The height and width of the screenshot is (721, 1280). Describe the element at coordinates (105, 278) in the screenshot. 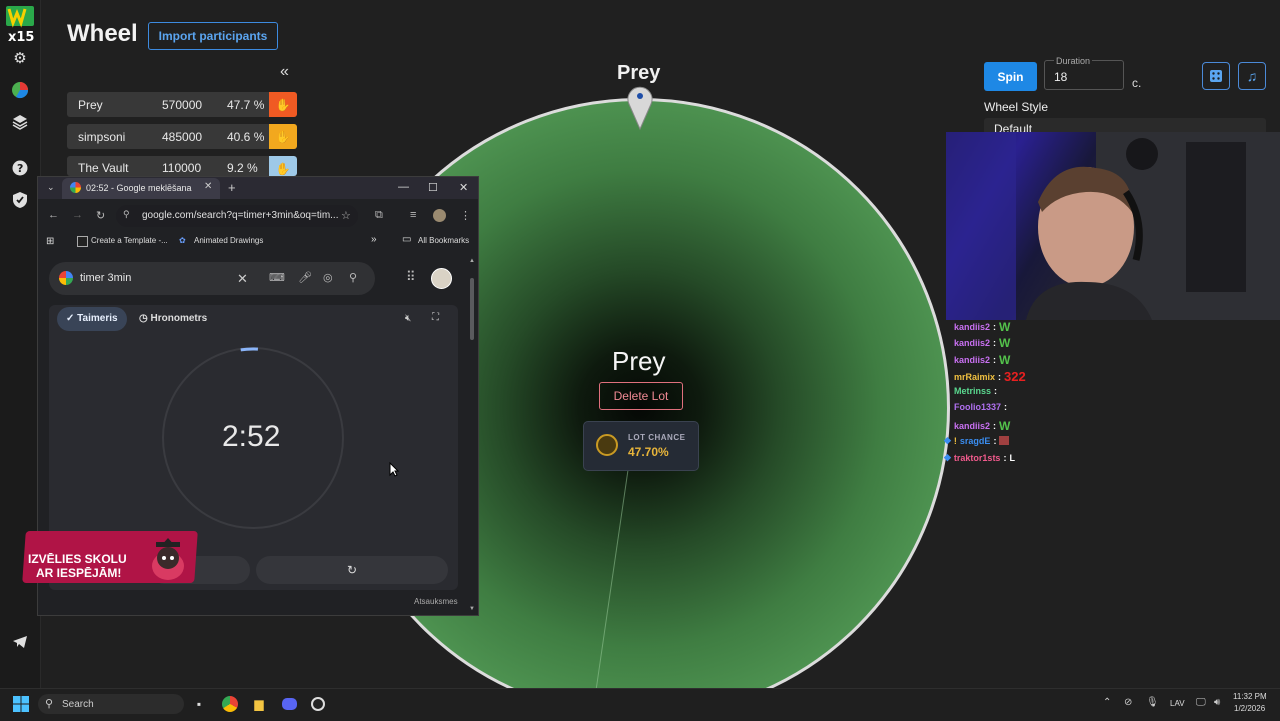

I see `search-query: timer 3min` at that location.